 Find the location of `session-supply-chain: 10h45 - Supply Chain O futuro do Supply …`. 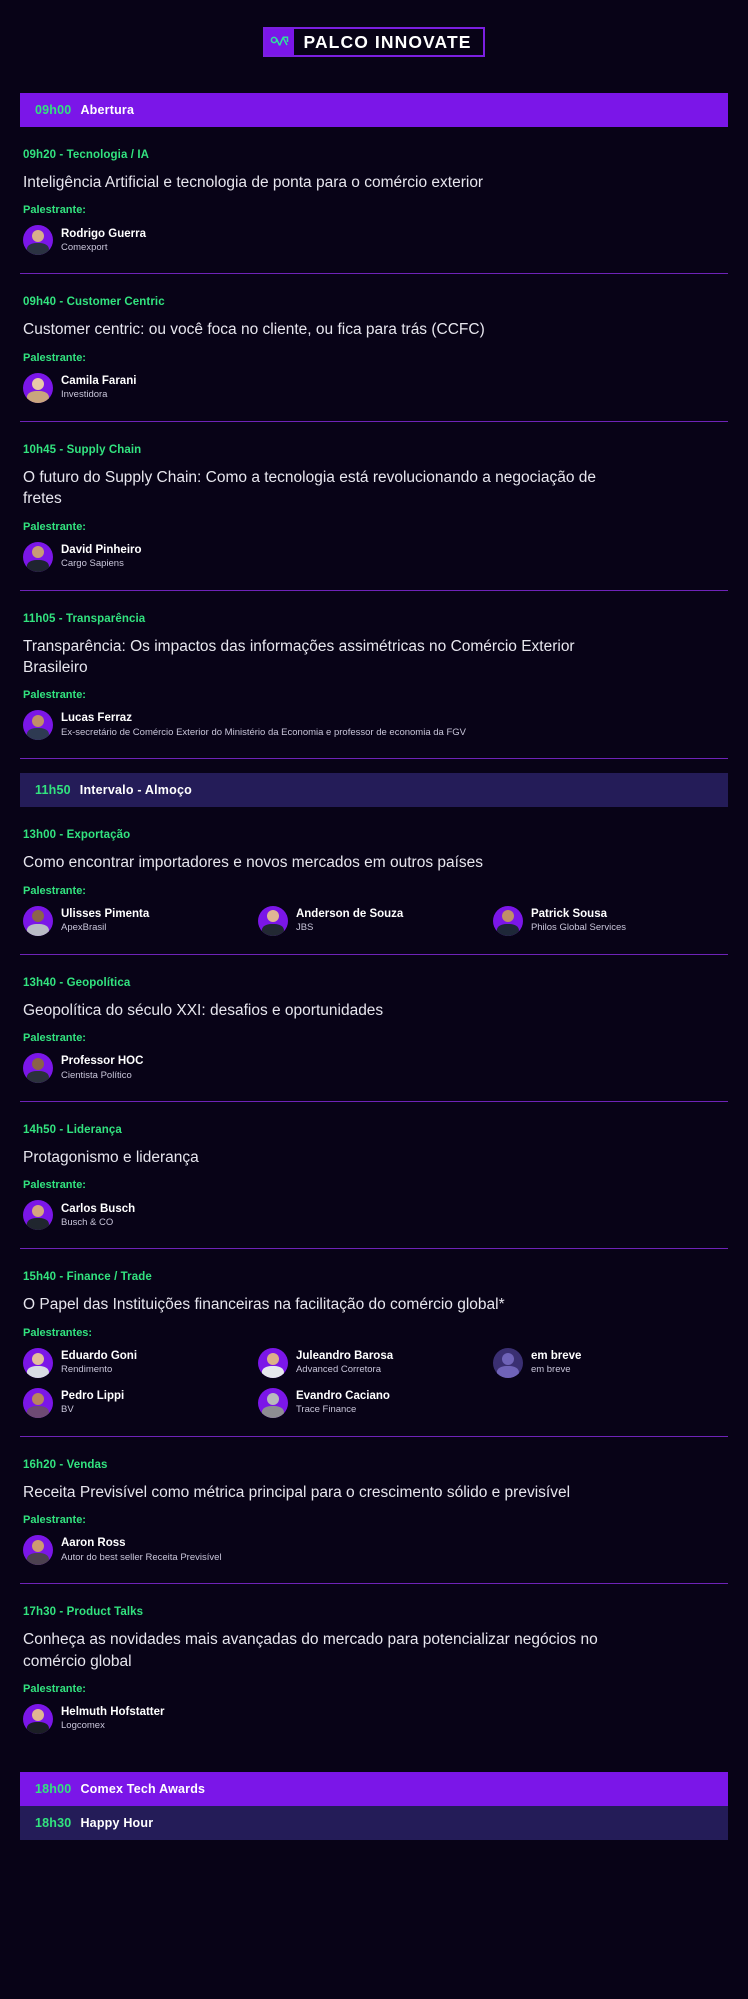

session-supply-chain: 10h45 - Supply Chain O futuro do Supply … is located at coordinates (374, 506).